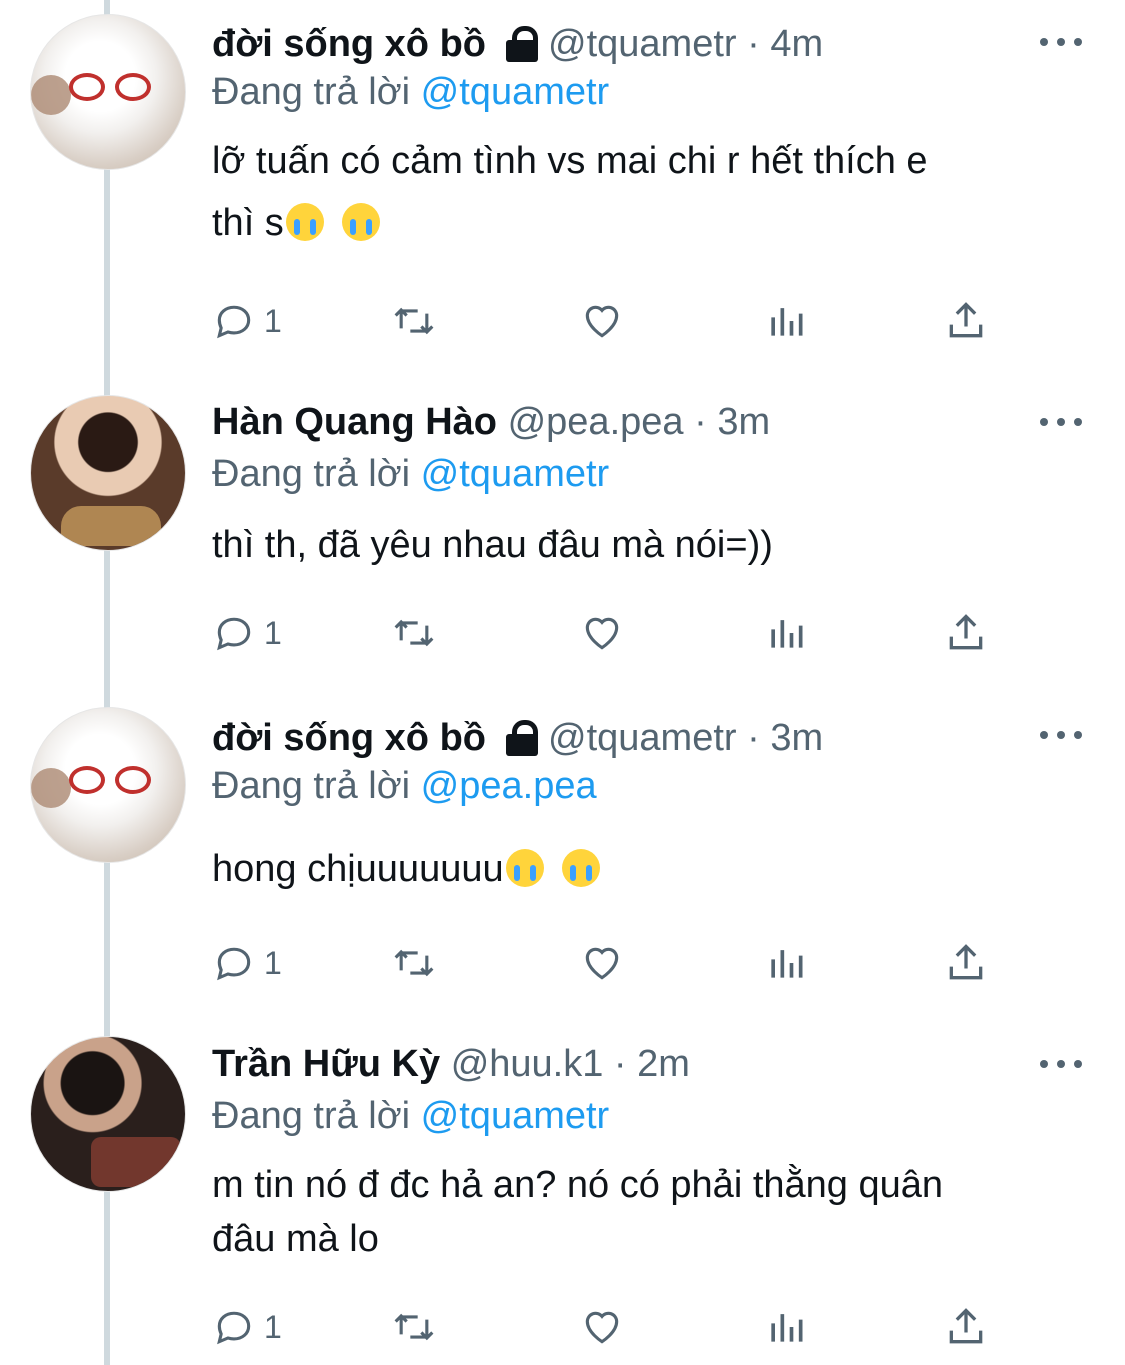 This screenshot has height=1365, width=1125. I want to click on tweet-text: hong chịuuuuuuu, so click(652, 869).